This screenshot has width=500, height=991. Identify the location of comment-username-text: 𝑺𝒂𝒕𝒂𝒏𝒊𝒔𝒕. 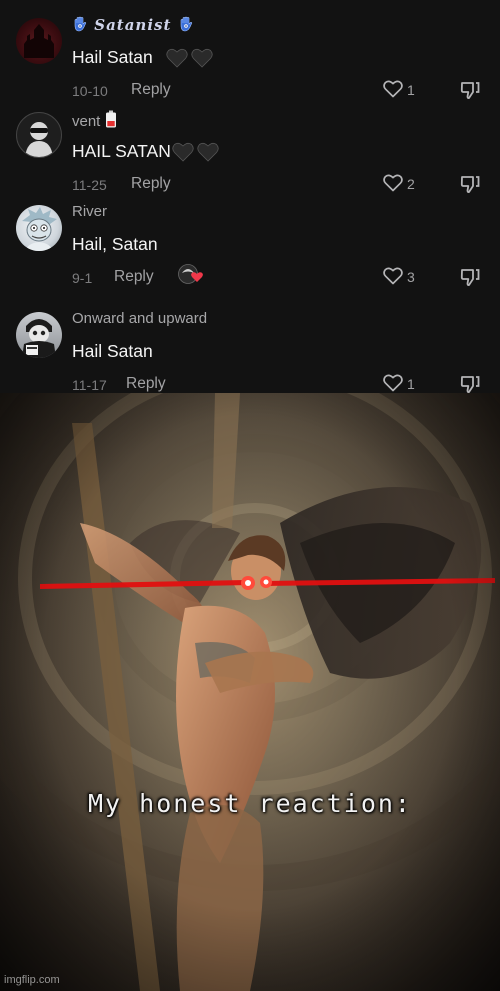
(133, 25).